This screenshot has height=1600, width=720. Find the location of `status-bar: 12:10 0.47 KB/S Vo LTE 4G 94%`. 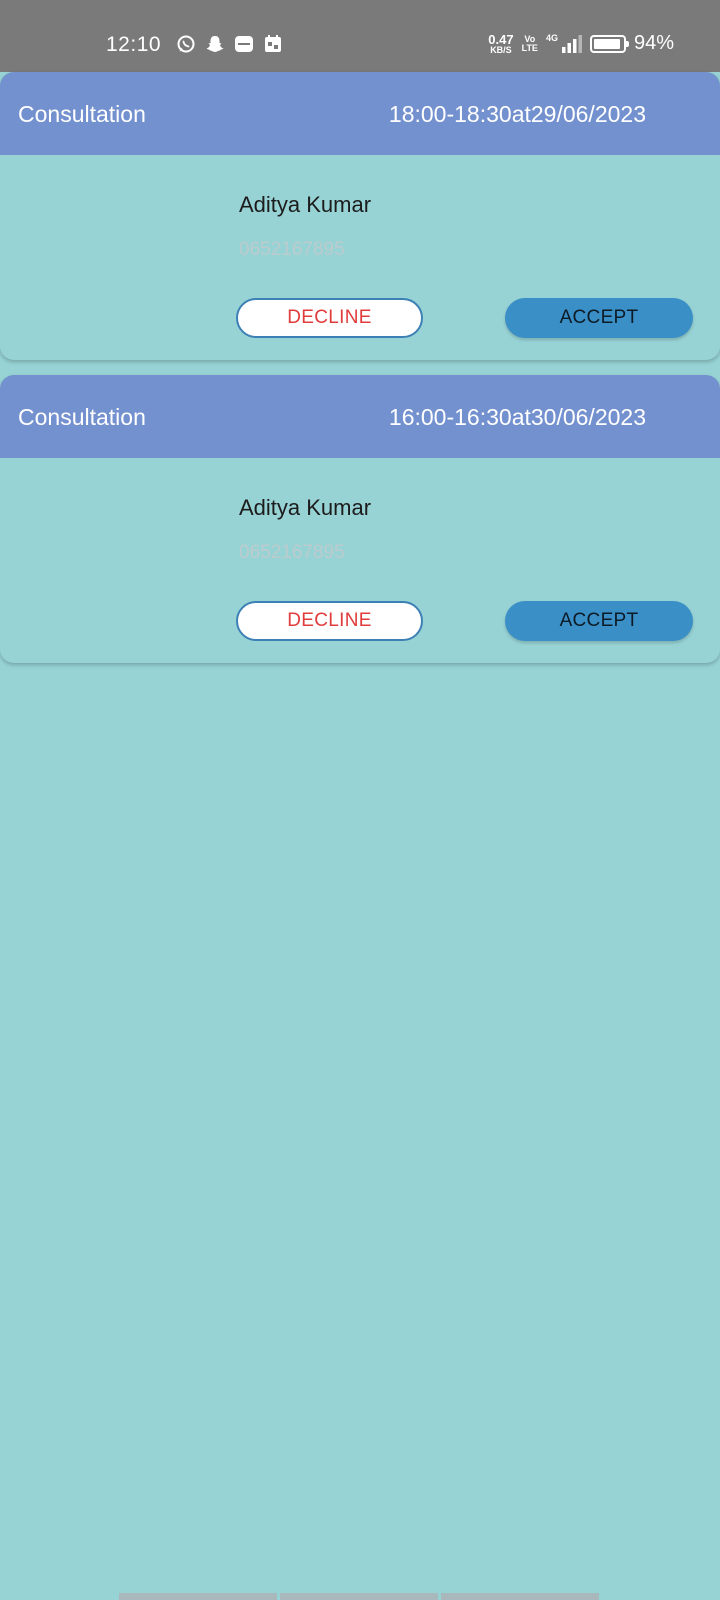

status-bar: 12:10 0.47 KB/S Vo LTE 4G 94% is located at coordinates (360, 36).